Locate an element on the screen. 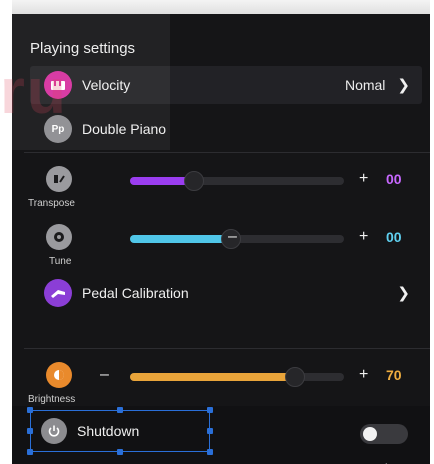  pedal-calibration-row: Pedal Calibration ❯ is located at coordinates (226, 293).